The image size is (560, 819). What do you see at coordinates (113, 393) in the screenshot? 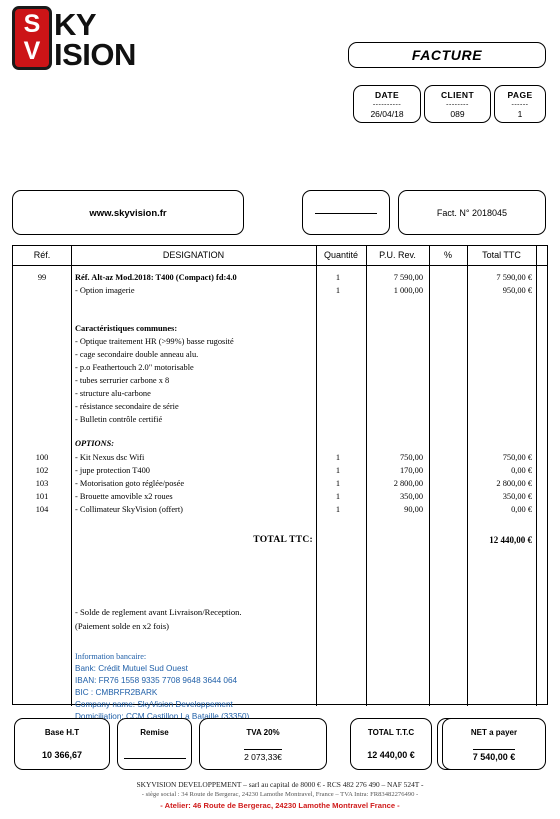
I see `feature-item: - structure alu-carbone` at bounding box center [113, 393].